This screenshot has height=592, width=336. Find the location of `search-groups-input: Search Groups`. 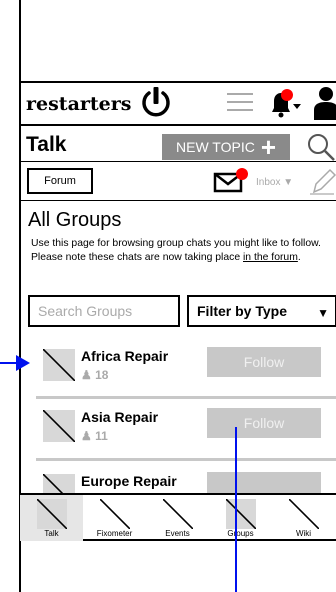

search-groups-input: Search Groups is located at coordinates (104, 311).